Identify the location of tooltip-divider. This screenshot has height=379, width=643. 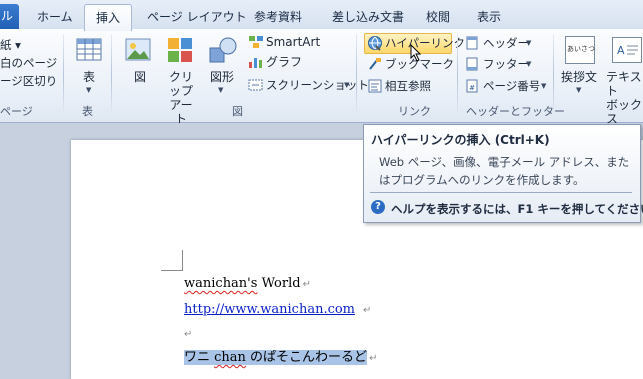
(501, 192).